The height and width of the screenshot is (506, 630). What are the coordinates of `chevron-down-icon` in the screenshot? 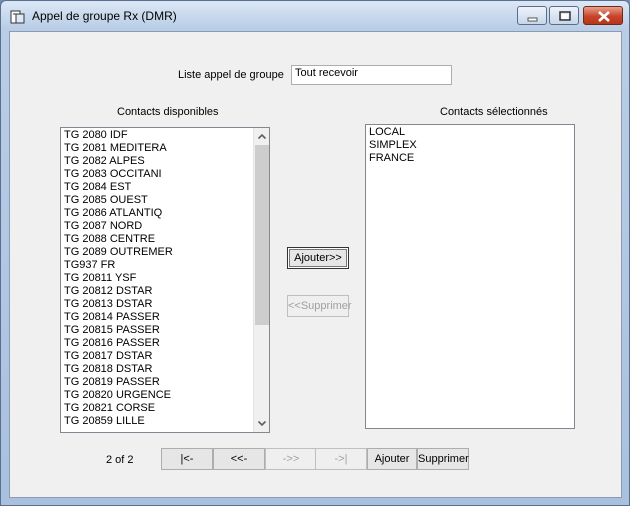 It's located at (262, 423).